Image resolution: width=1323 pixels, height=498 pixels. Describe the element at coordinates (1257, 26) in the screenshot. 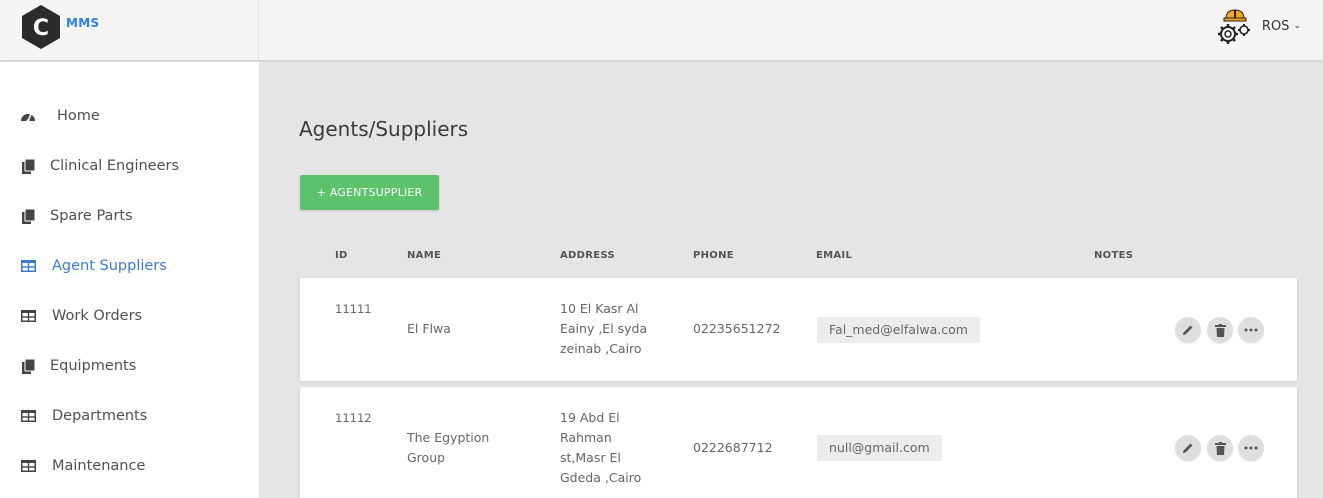

I see `user-menu: ROS ⌄` at that location.